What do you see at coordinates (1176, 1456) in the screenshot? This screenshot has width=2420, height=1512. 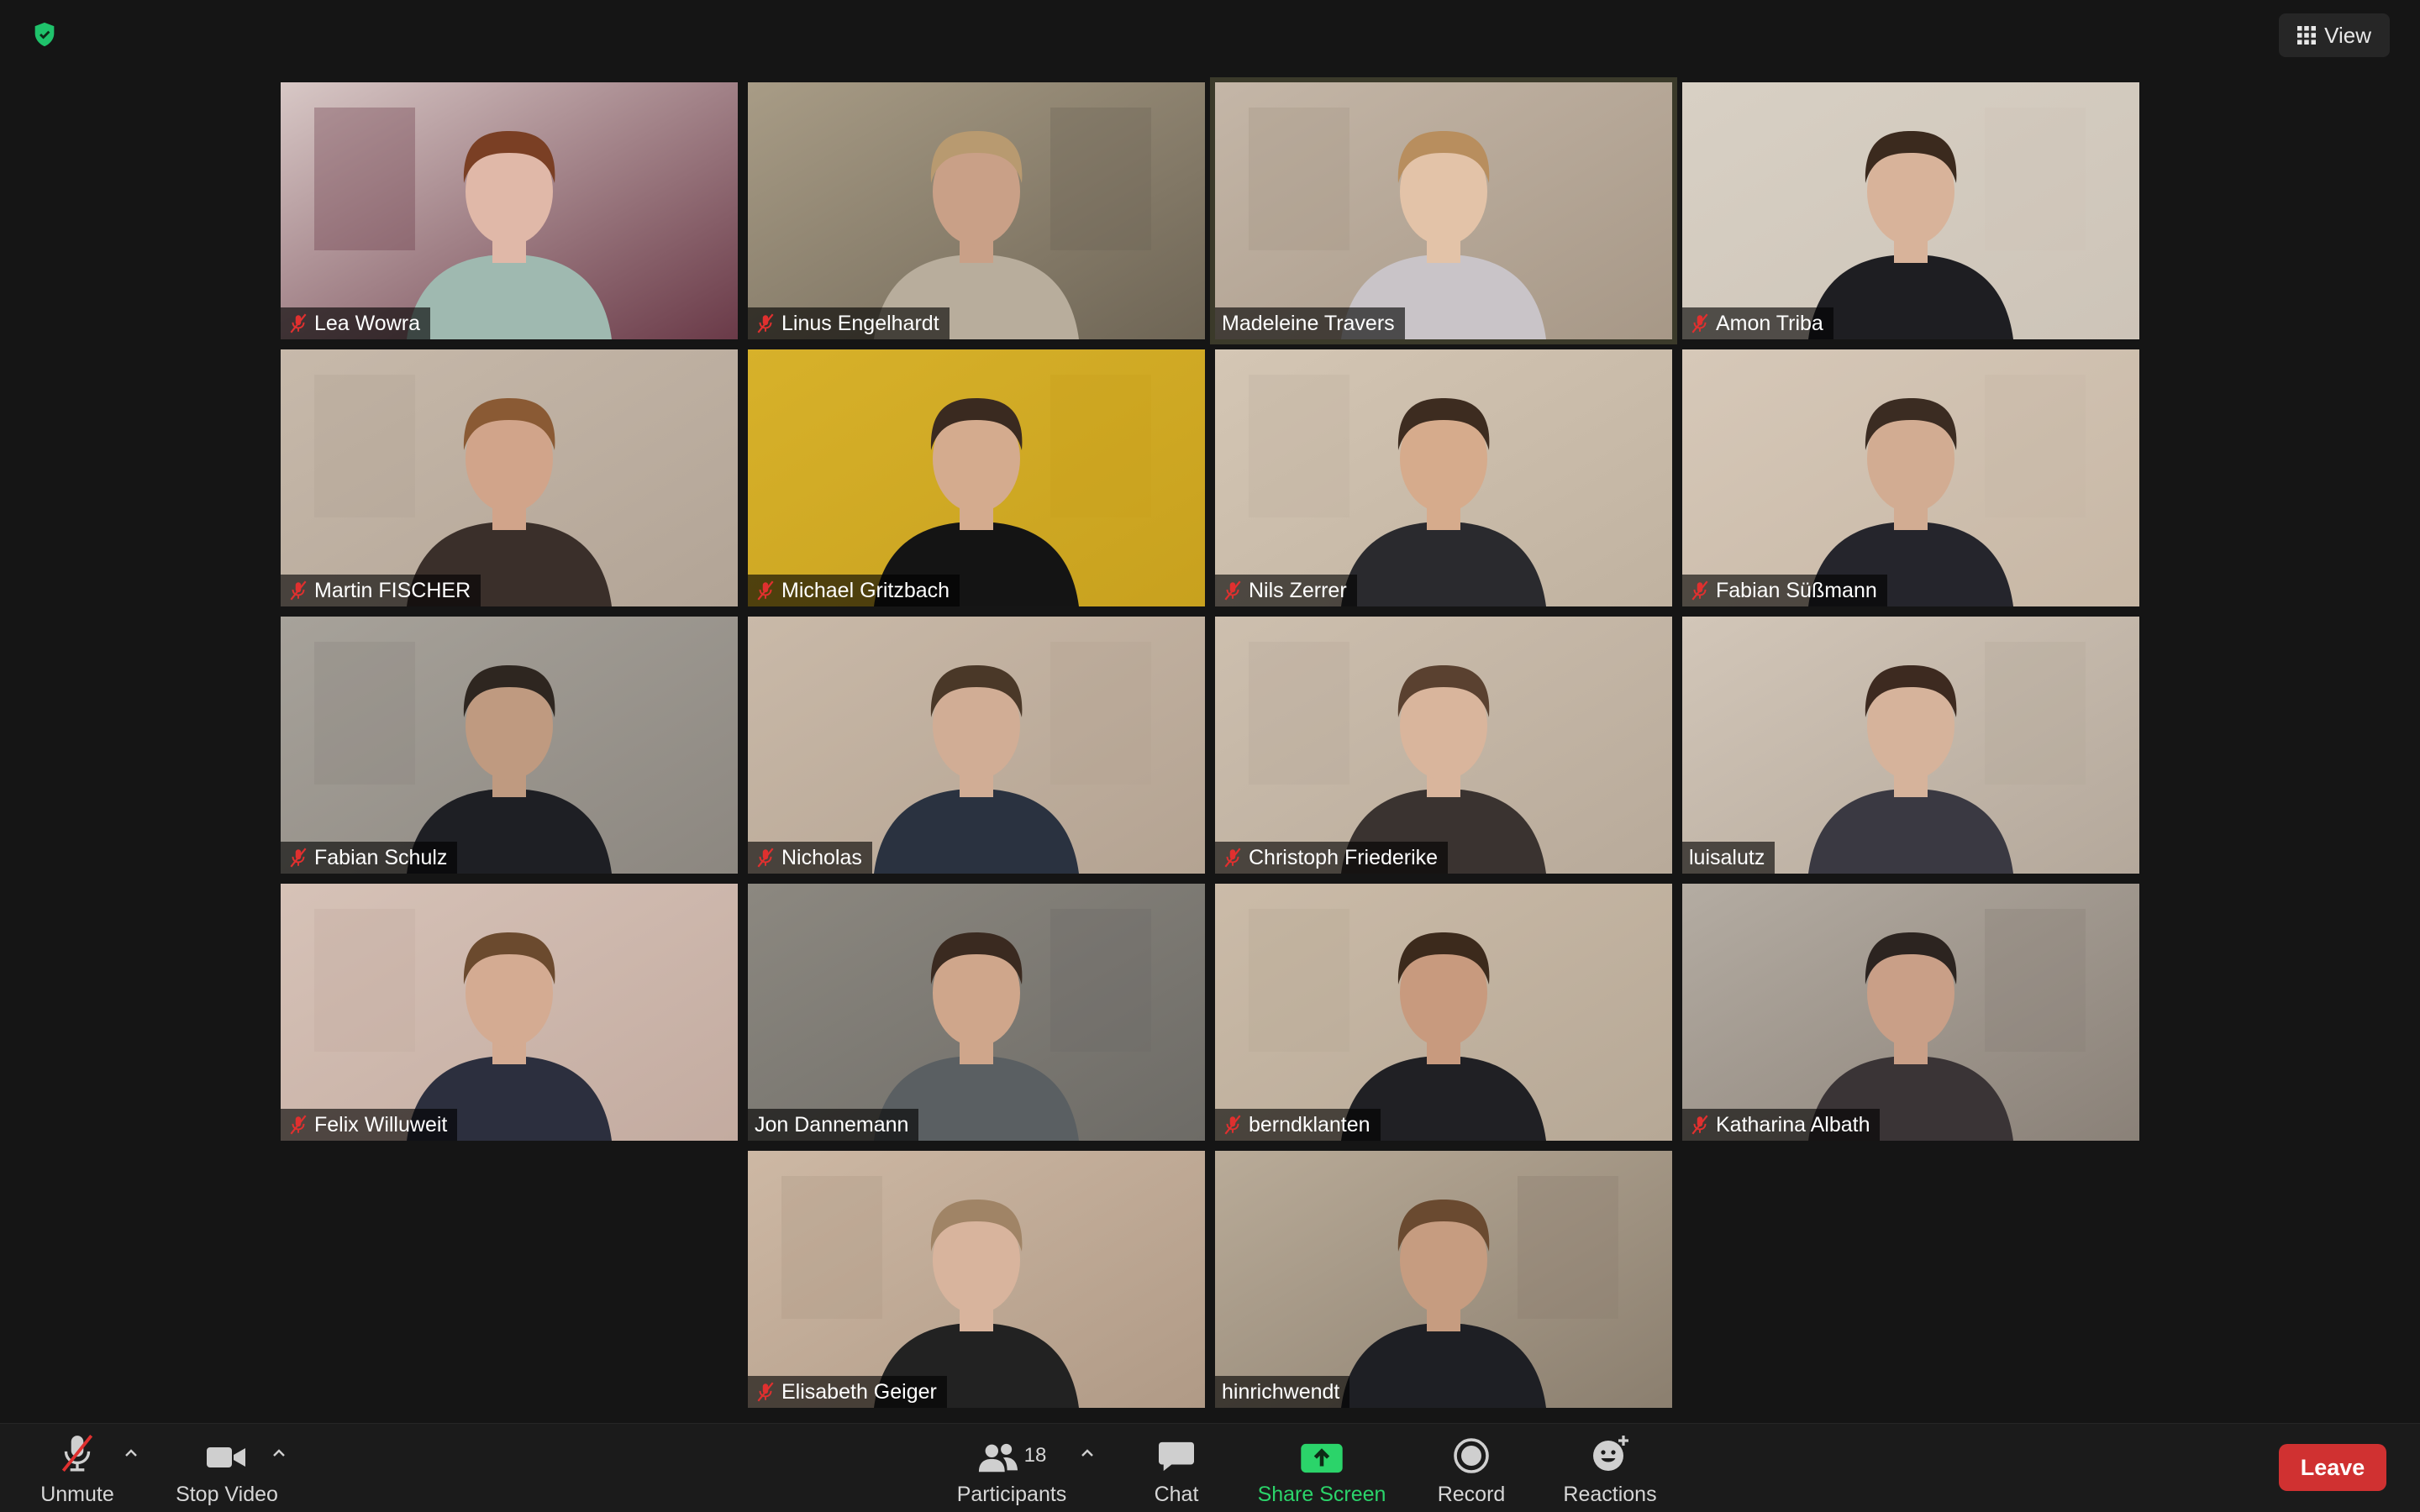 I see `chat-bubble-icon` at bounding box center [1176, 1456].